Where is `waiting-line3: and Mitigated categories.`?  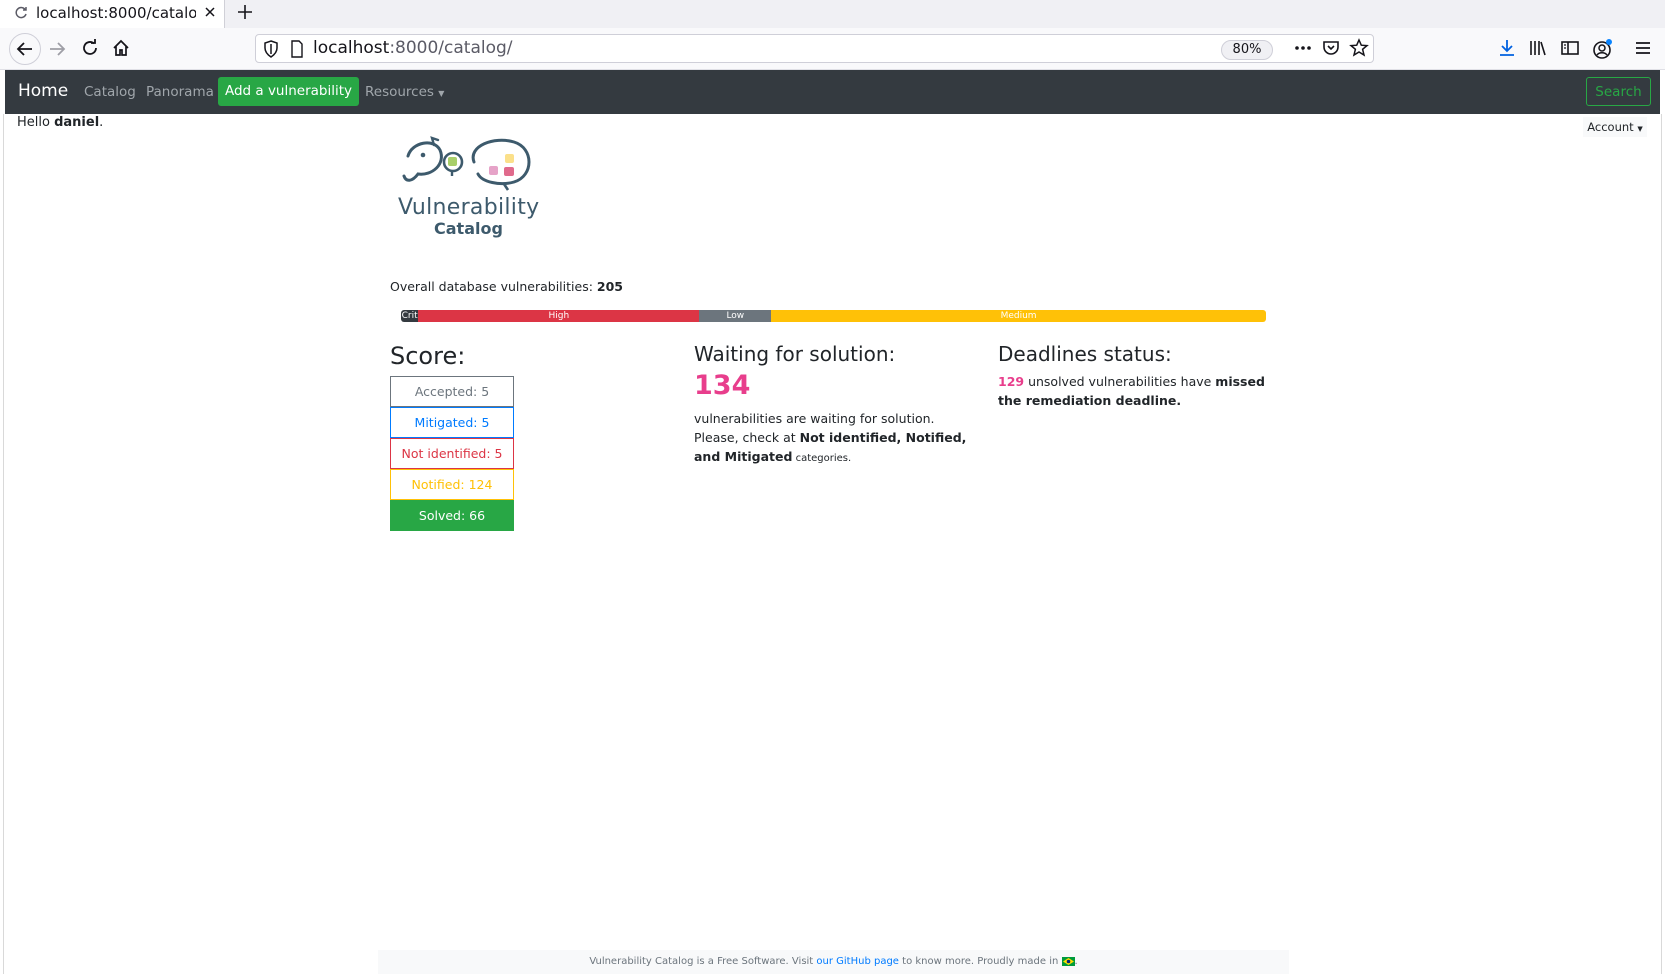 waiting-line3: and Mitigated categories. is located at coordinates (839, 457).